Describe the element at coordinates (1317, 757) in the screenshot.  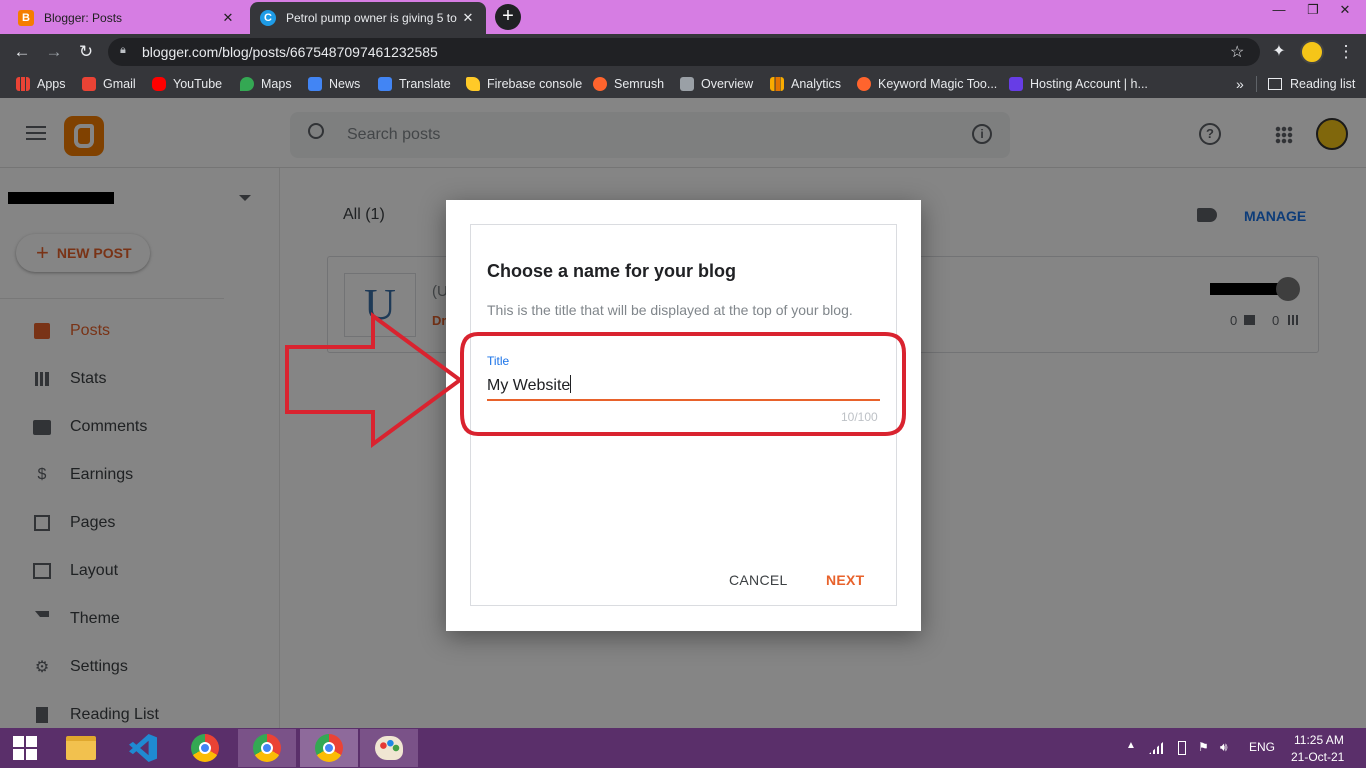
I see `clock-date: 21-Oct-21` at that location.